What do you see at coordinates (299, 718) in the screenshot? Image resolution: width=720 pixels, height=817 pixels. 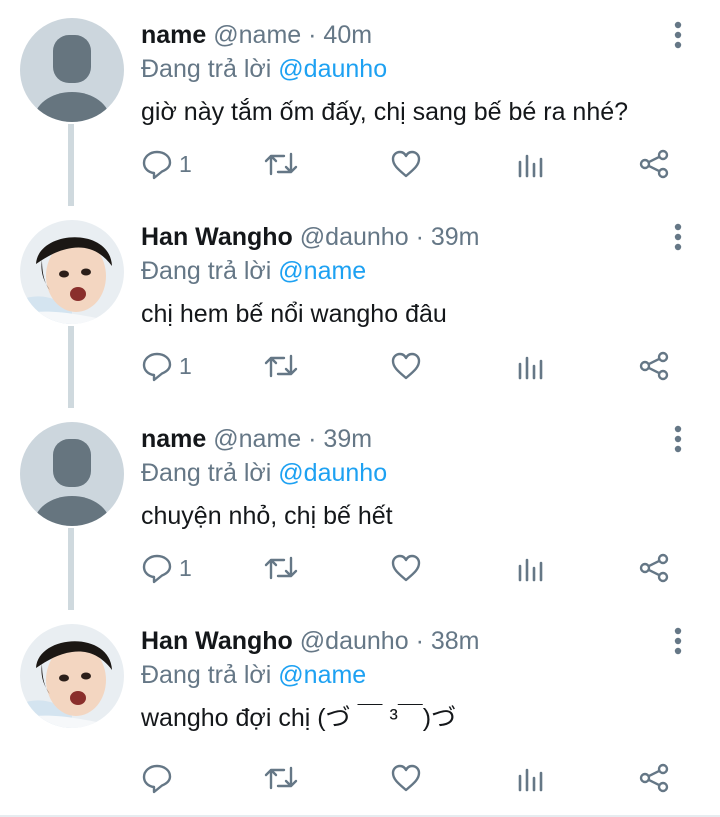 I see `tweet-text: wangho đợi chị (づ ￣ ³￣)づ` at bounding box center [299, 718].